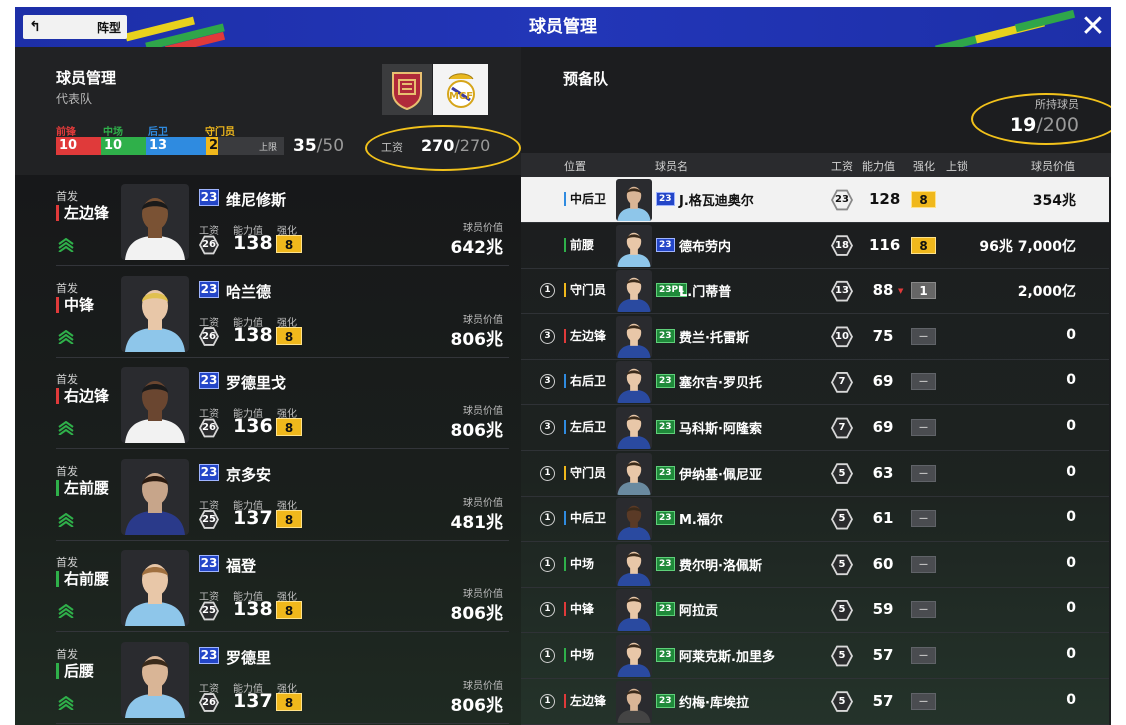 This screenshot has height=725, width=1126. I want to click on highlight-circle, so click(443, 148).